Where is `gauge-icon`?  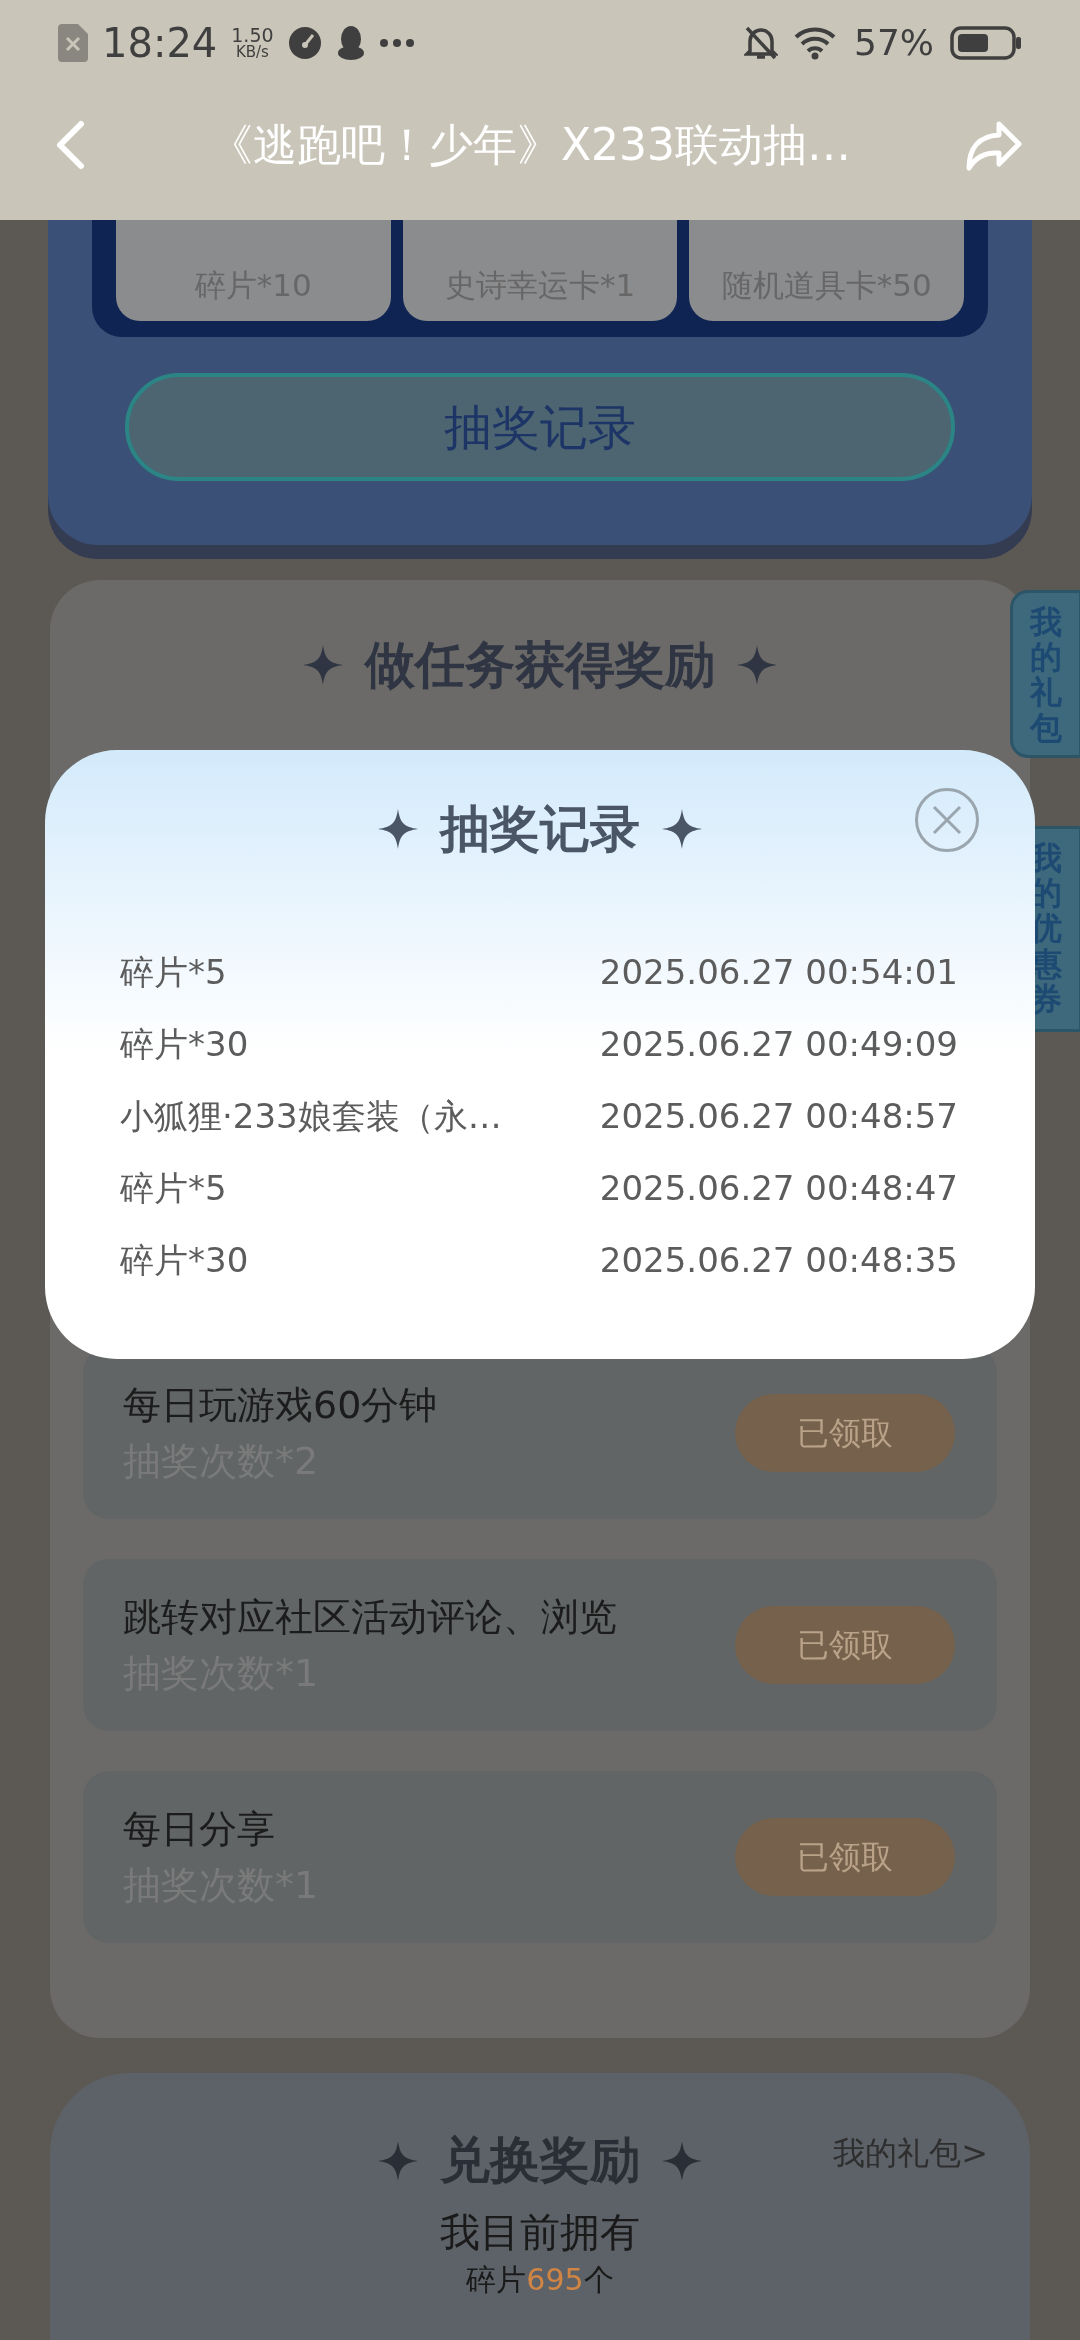
gauge-icon is located at coordinates (304, 42).